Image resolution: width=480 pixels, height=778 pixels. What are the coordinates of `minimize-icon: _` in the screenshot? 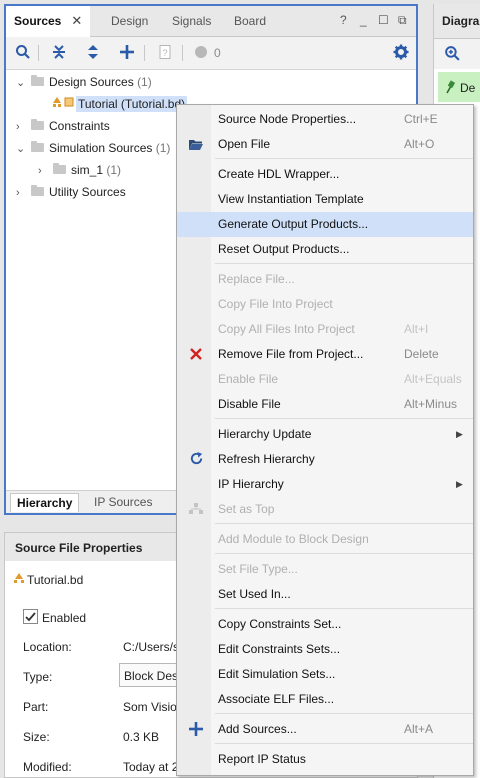 It's located at (363, 20).